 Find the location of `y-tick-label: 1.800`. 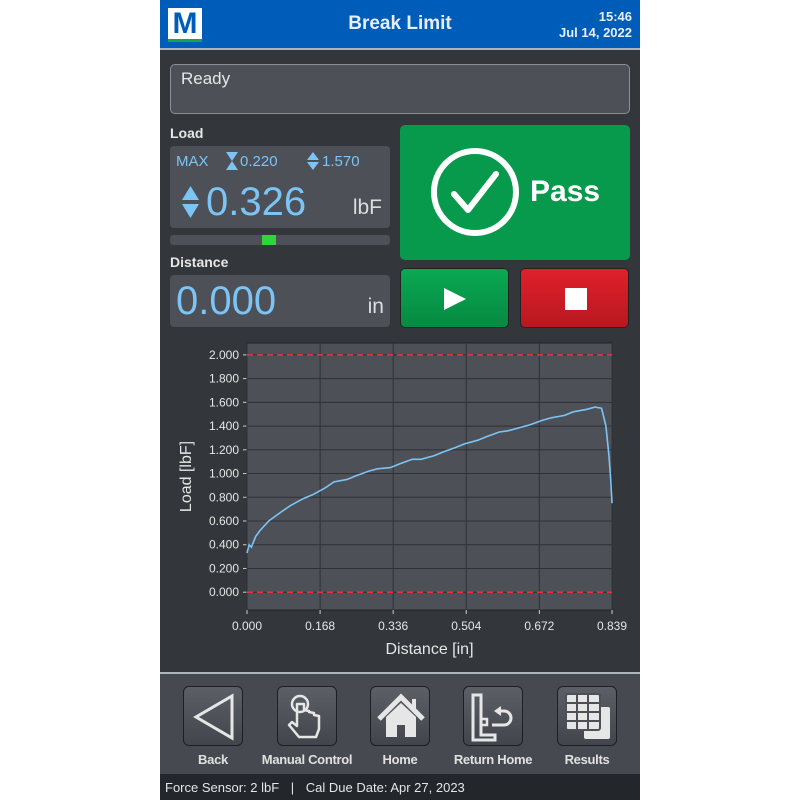

y-tick-label: 1.800 is located at coordinates (224, 379).